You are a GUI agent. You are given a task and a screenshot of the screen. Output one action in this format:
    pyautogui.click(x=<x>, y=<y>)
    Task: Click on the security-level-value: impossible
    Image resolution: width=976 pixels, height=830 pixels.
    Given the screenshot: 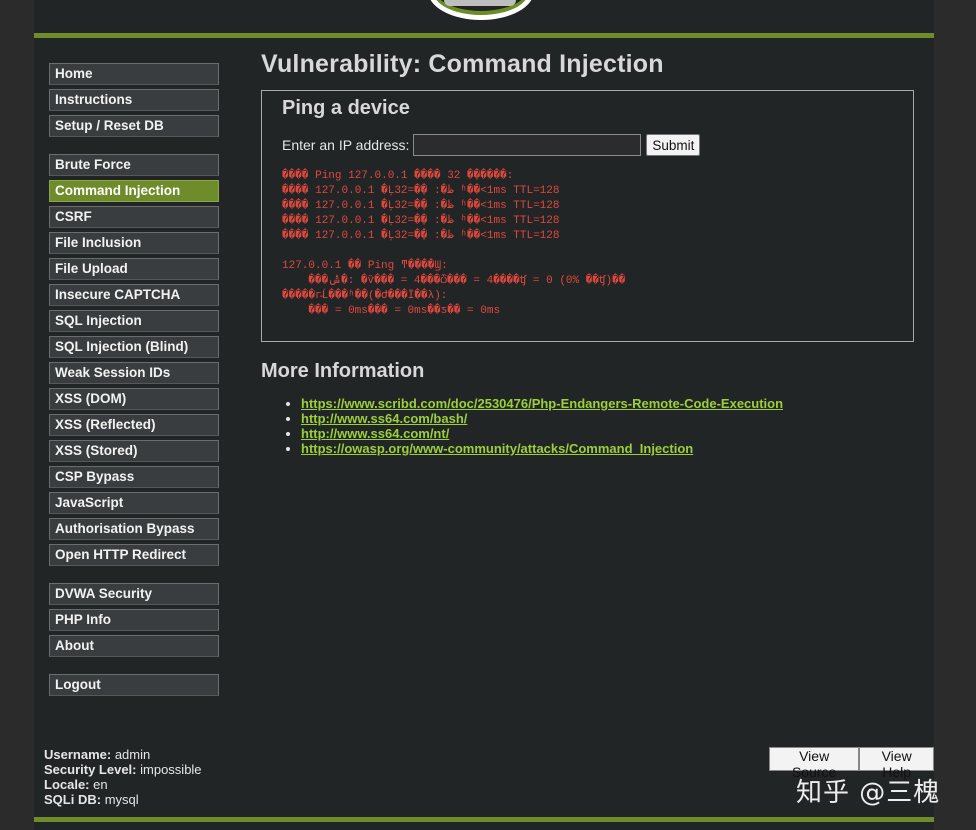 What is the action you would take?
    pyautogui.click(x=171, y=769)
    